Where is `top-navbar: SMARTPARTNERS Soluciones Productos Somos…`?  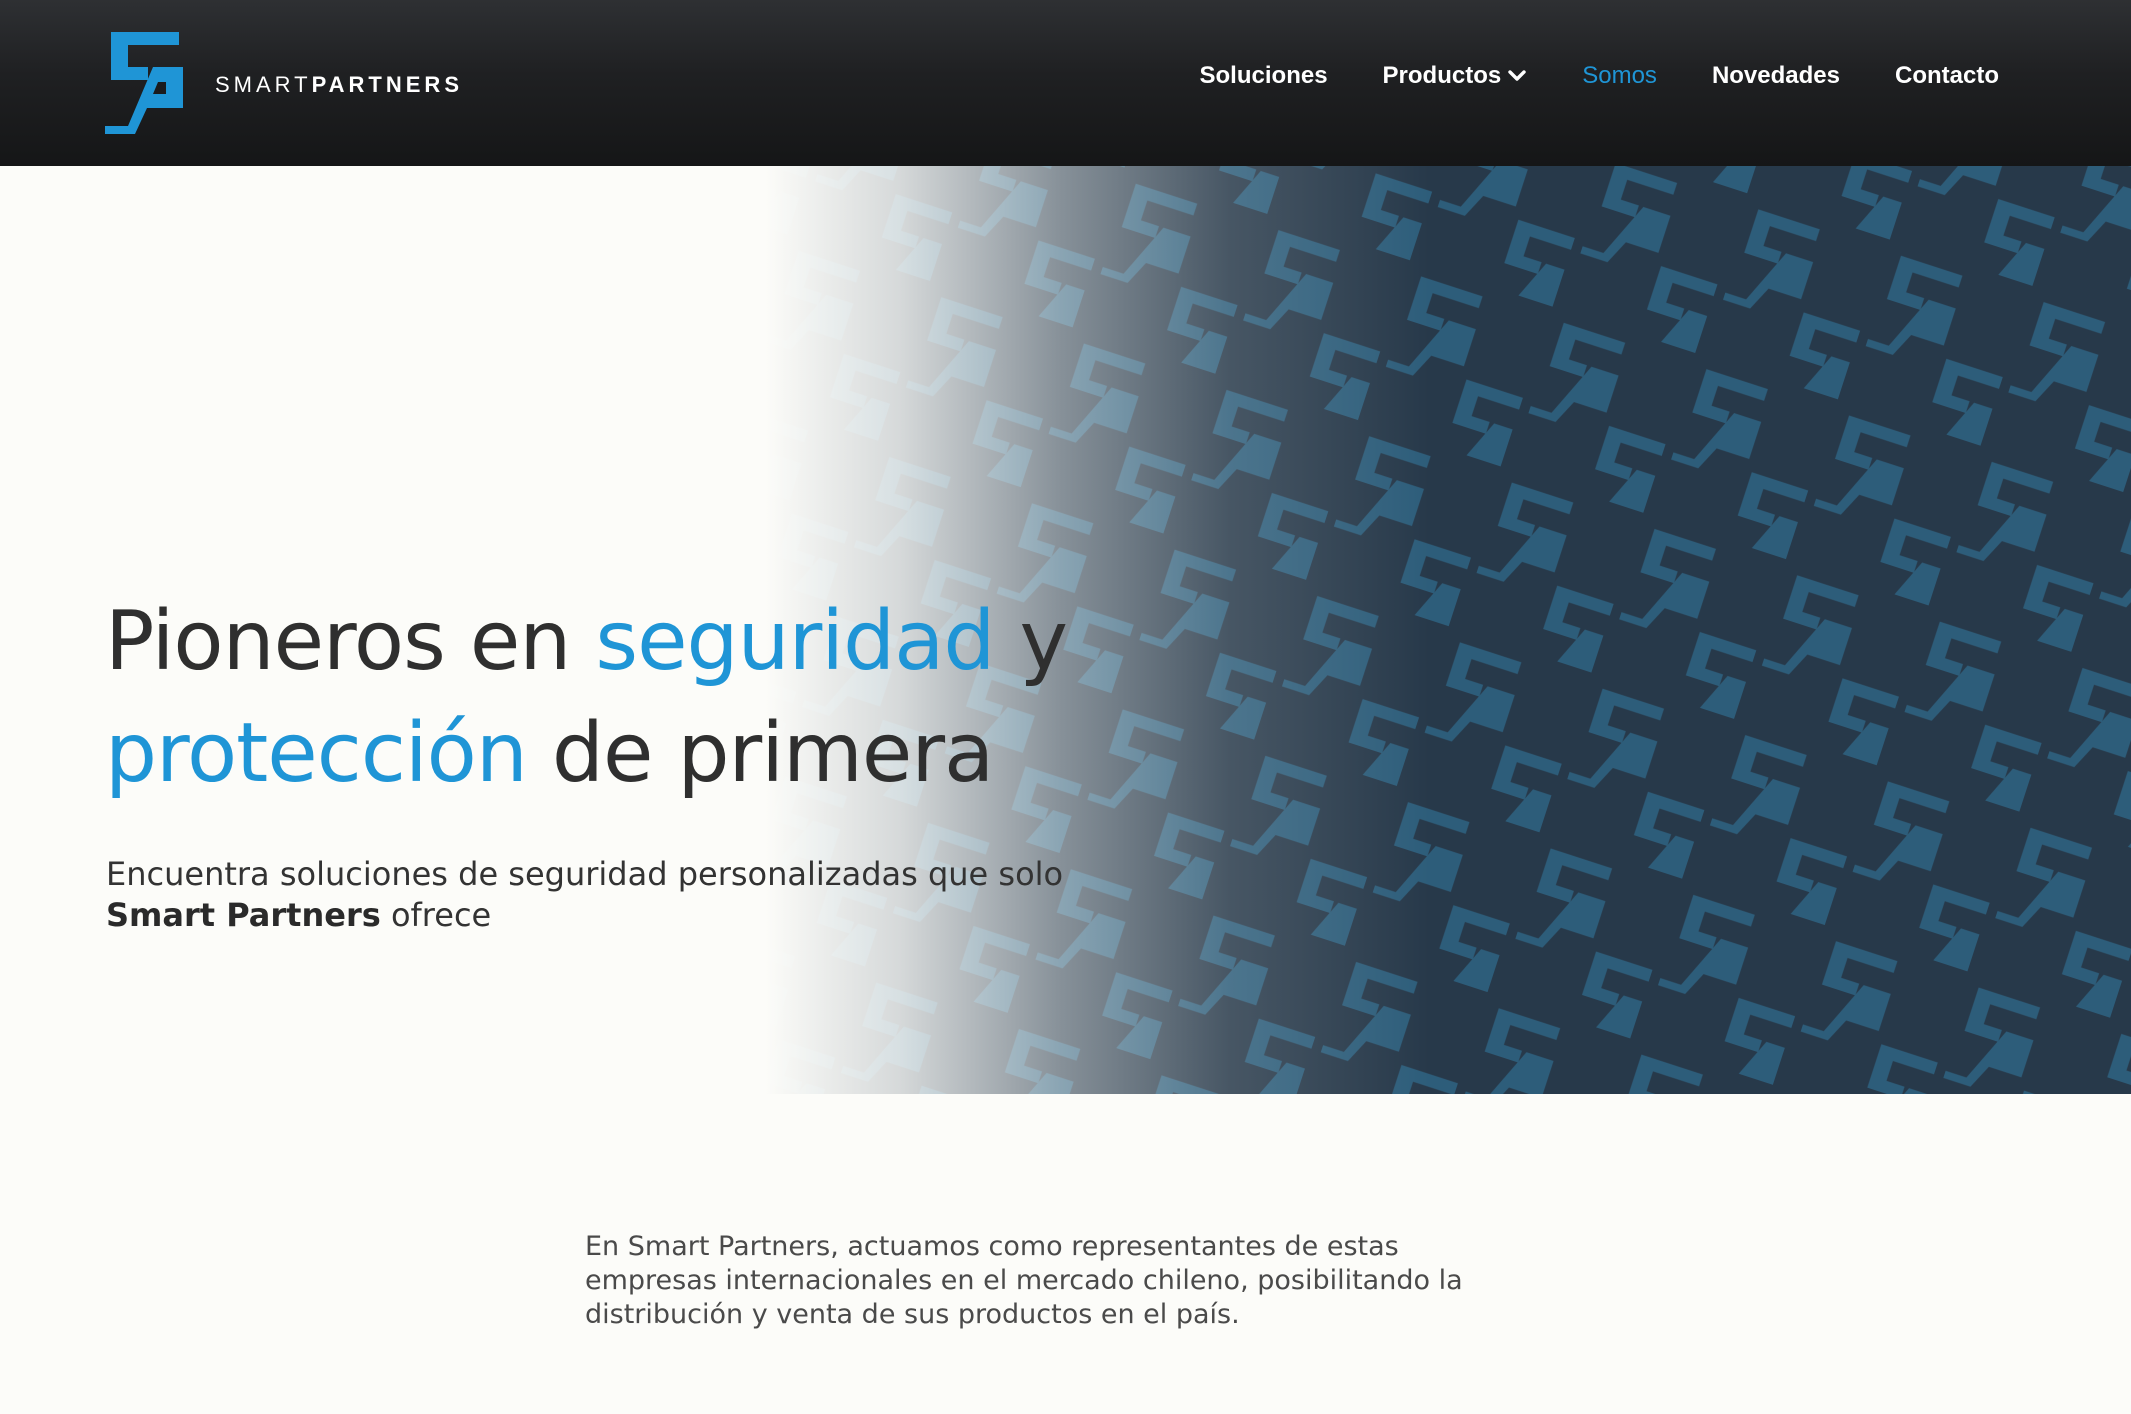
top-navbar: SMARTPARTNERS Soluciones Productos Somos… is located at coordinates (1065, 83).